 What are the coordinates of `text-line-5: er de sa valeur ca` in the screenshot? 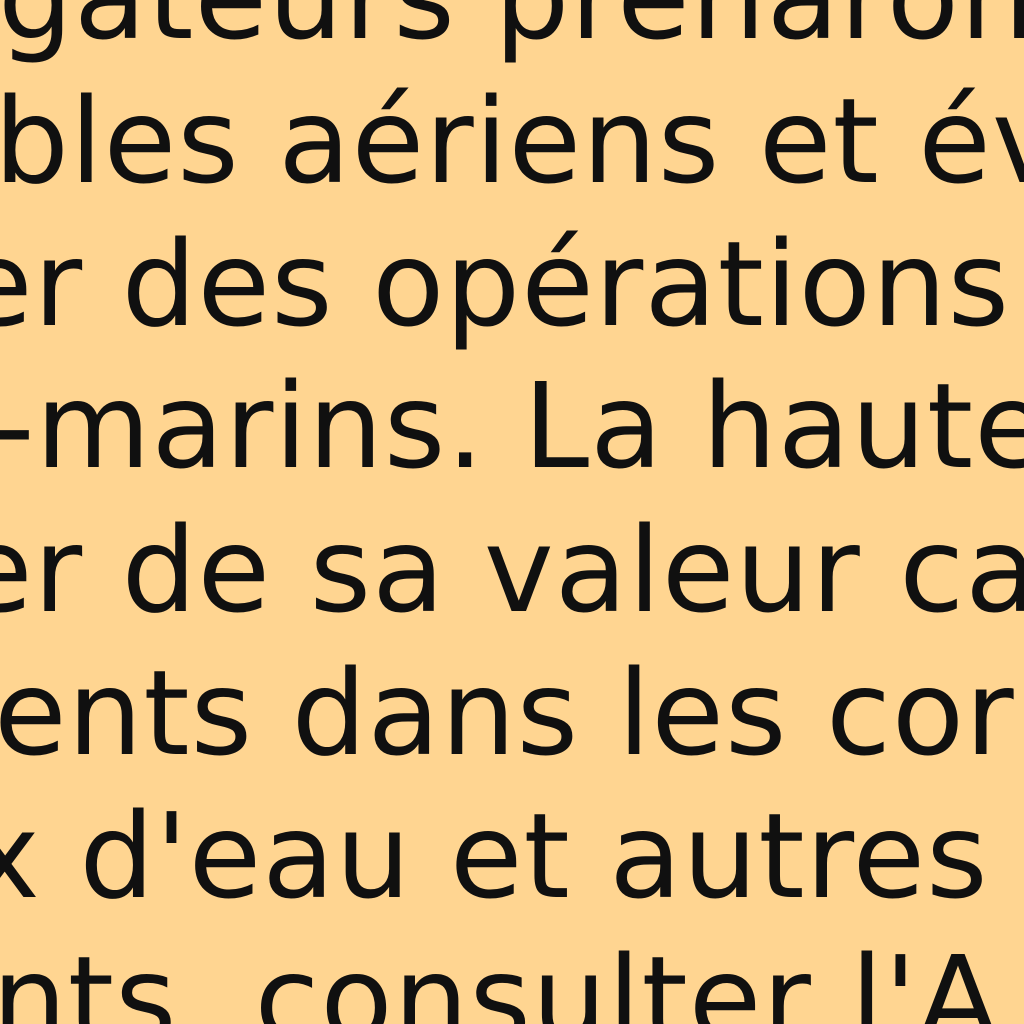 It's located at (512, 570).